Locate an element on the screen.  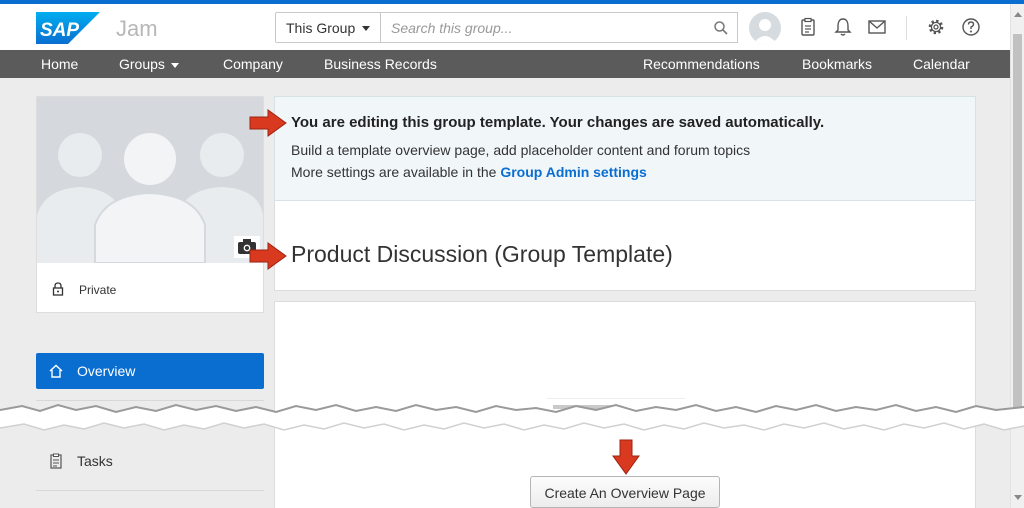
search-box is located at coordinates (559, 27).